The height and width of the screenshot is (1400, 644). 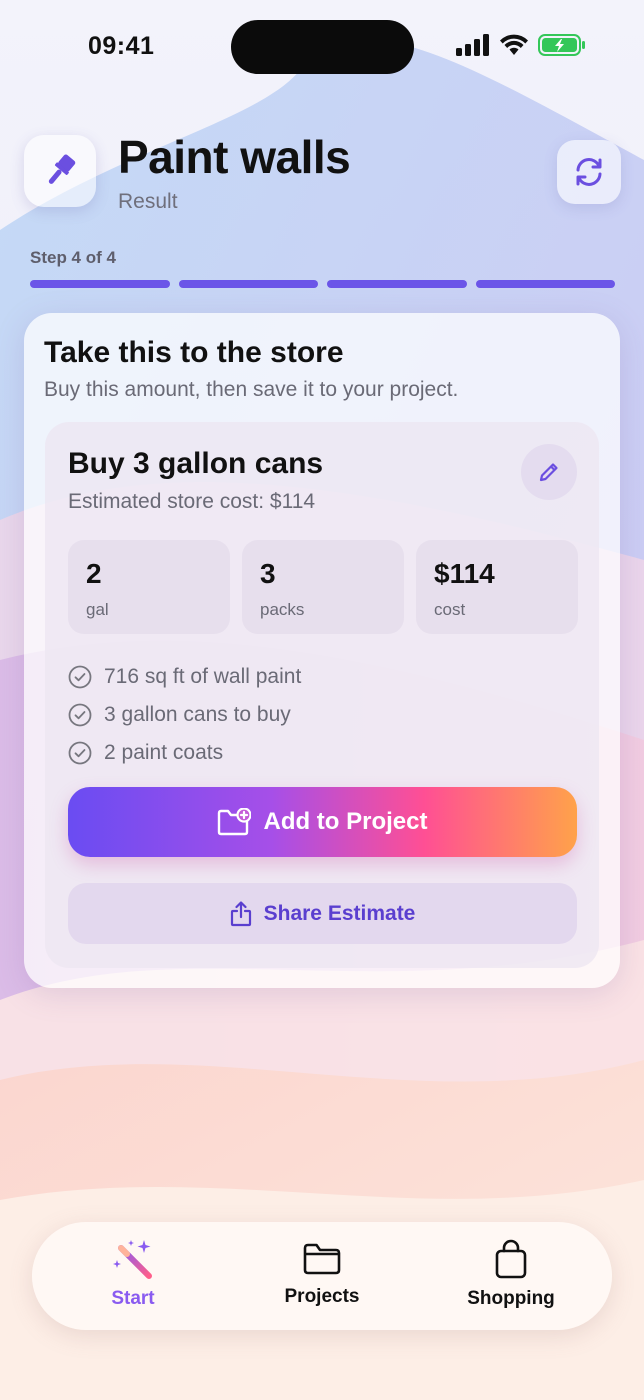 What do you see at coordinates (322, 1259) in the screenshot?
I see `folder-icon` at bounding box center [322, 1259].